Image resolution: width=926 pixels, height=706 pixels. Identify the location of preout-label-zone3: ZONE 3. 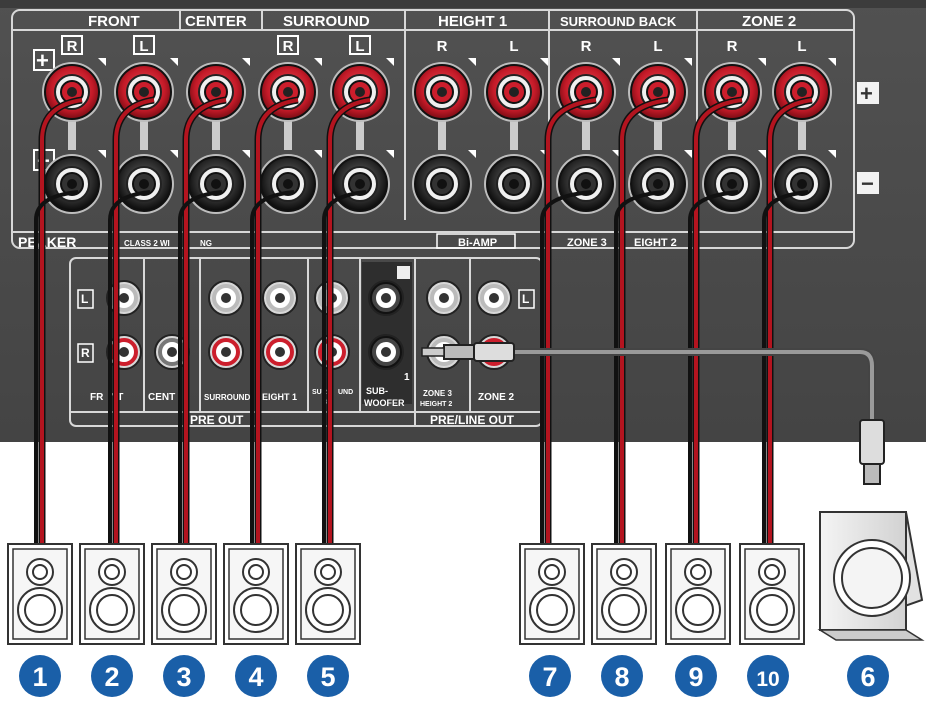
(437, 393).